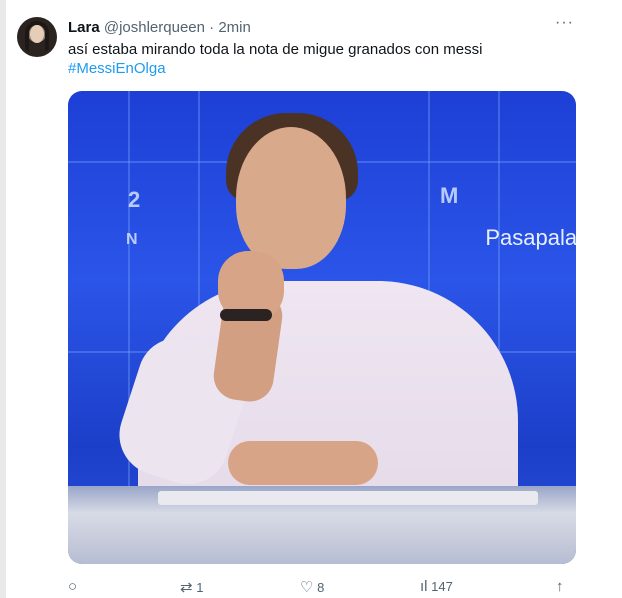 This screenshot has height=598, width=622. I want to click on timestamp: 2min, so click(234, 27).